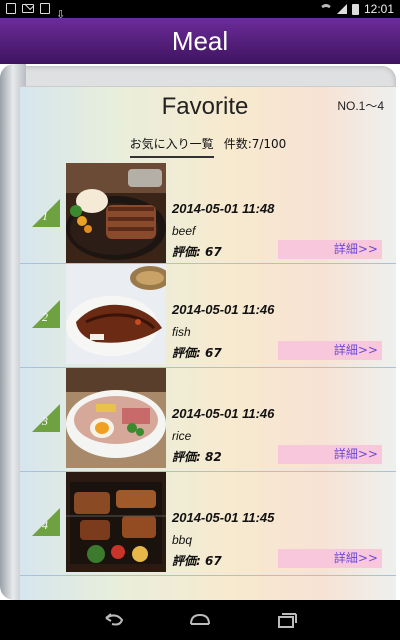 The height and width of the screenshot is (640, 400). I want to click on battery-icon, so click(355, 9).